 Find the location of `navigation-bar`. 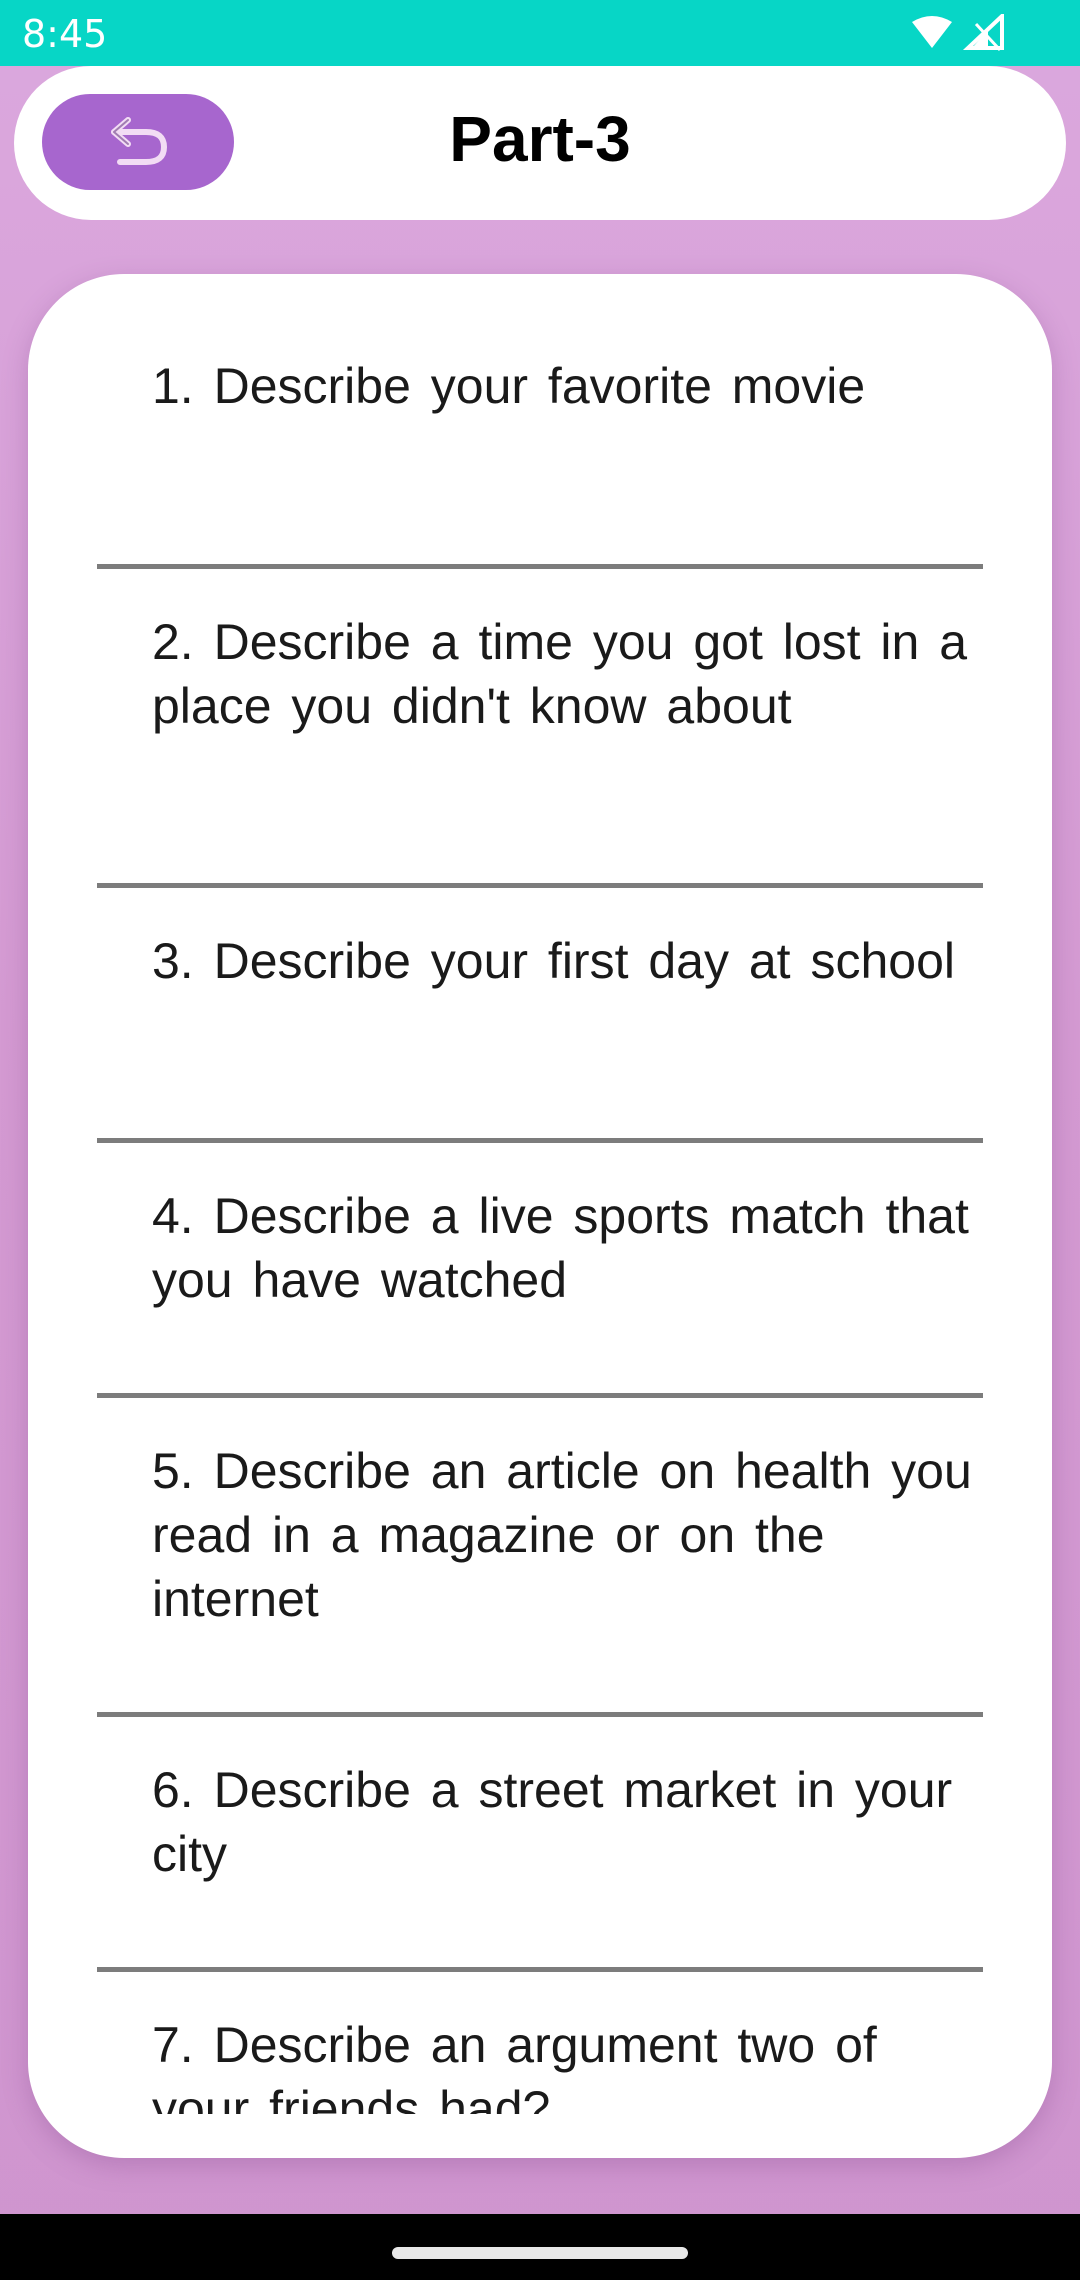

navigation-bar is located at coordinates (540, 2247).